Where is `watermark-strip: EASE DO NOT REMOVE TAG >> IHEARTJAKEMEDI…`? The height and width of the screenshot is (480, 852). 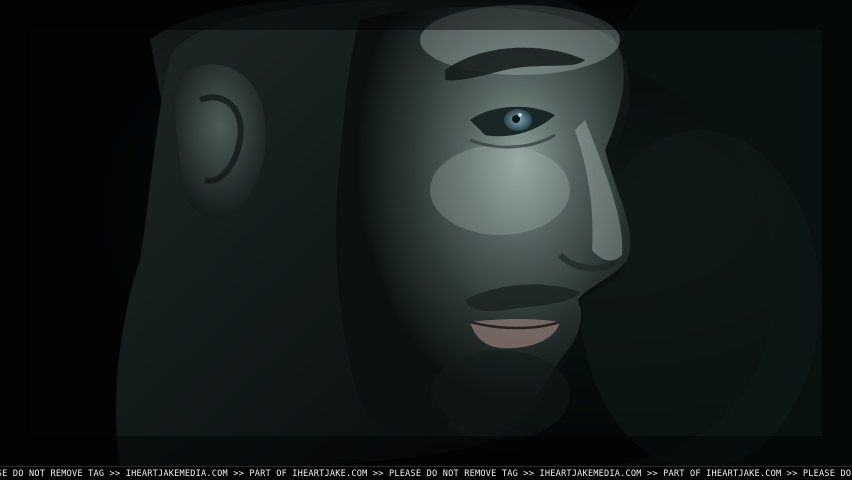 watermark-strip: EASE DO NOT REMOVE TAG >> IHEARTJAKEMEDI… is located at coordinates (426, 473).